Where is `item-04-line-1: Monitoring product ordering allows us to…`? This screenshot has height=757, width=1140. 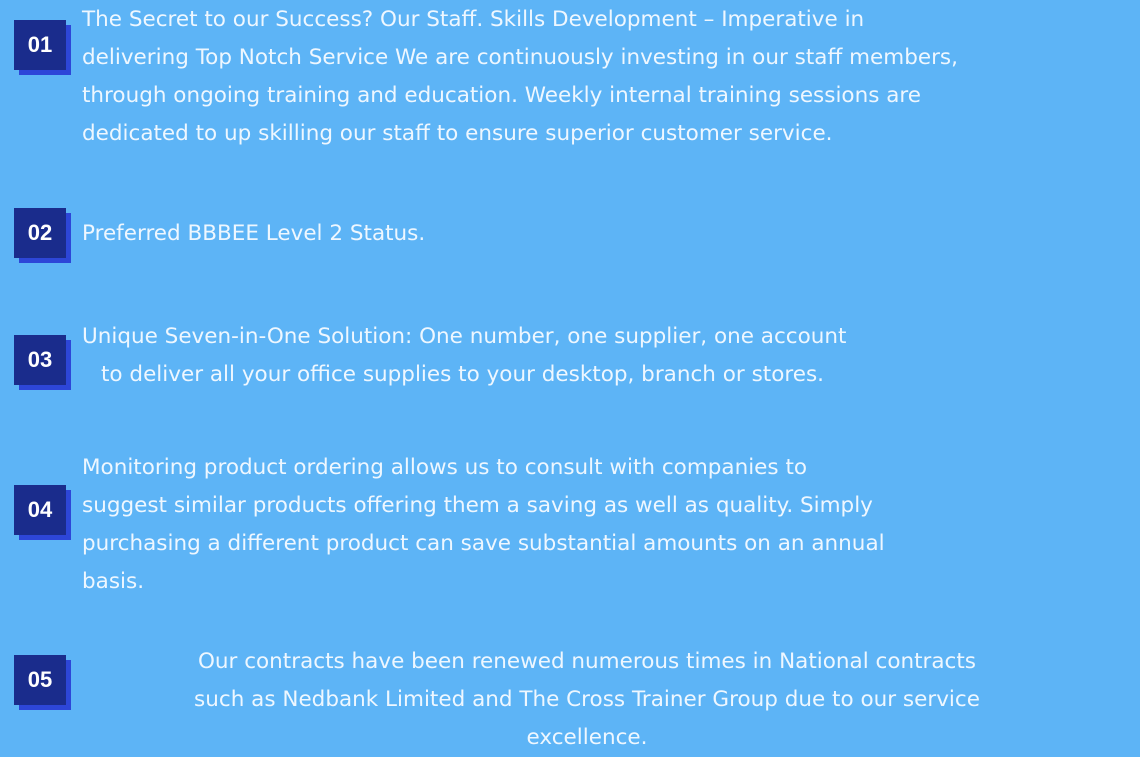
item-04-line-1: Monitoring product ordering allows us to… is located at coordinates (445, 467).